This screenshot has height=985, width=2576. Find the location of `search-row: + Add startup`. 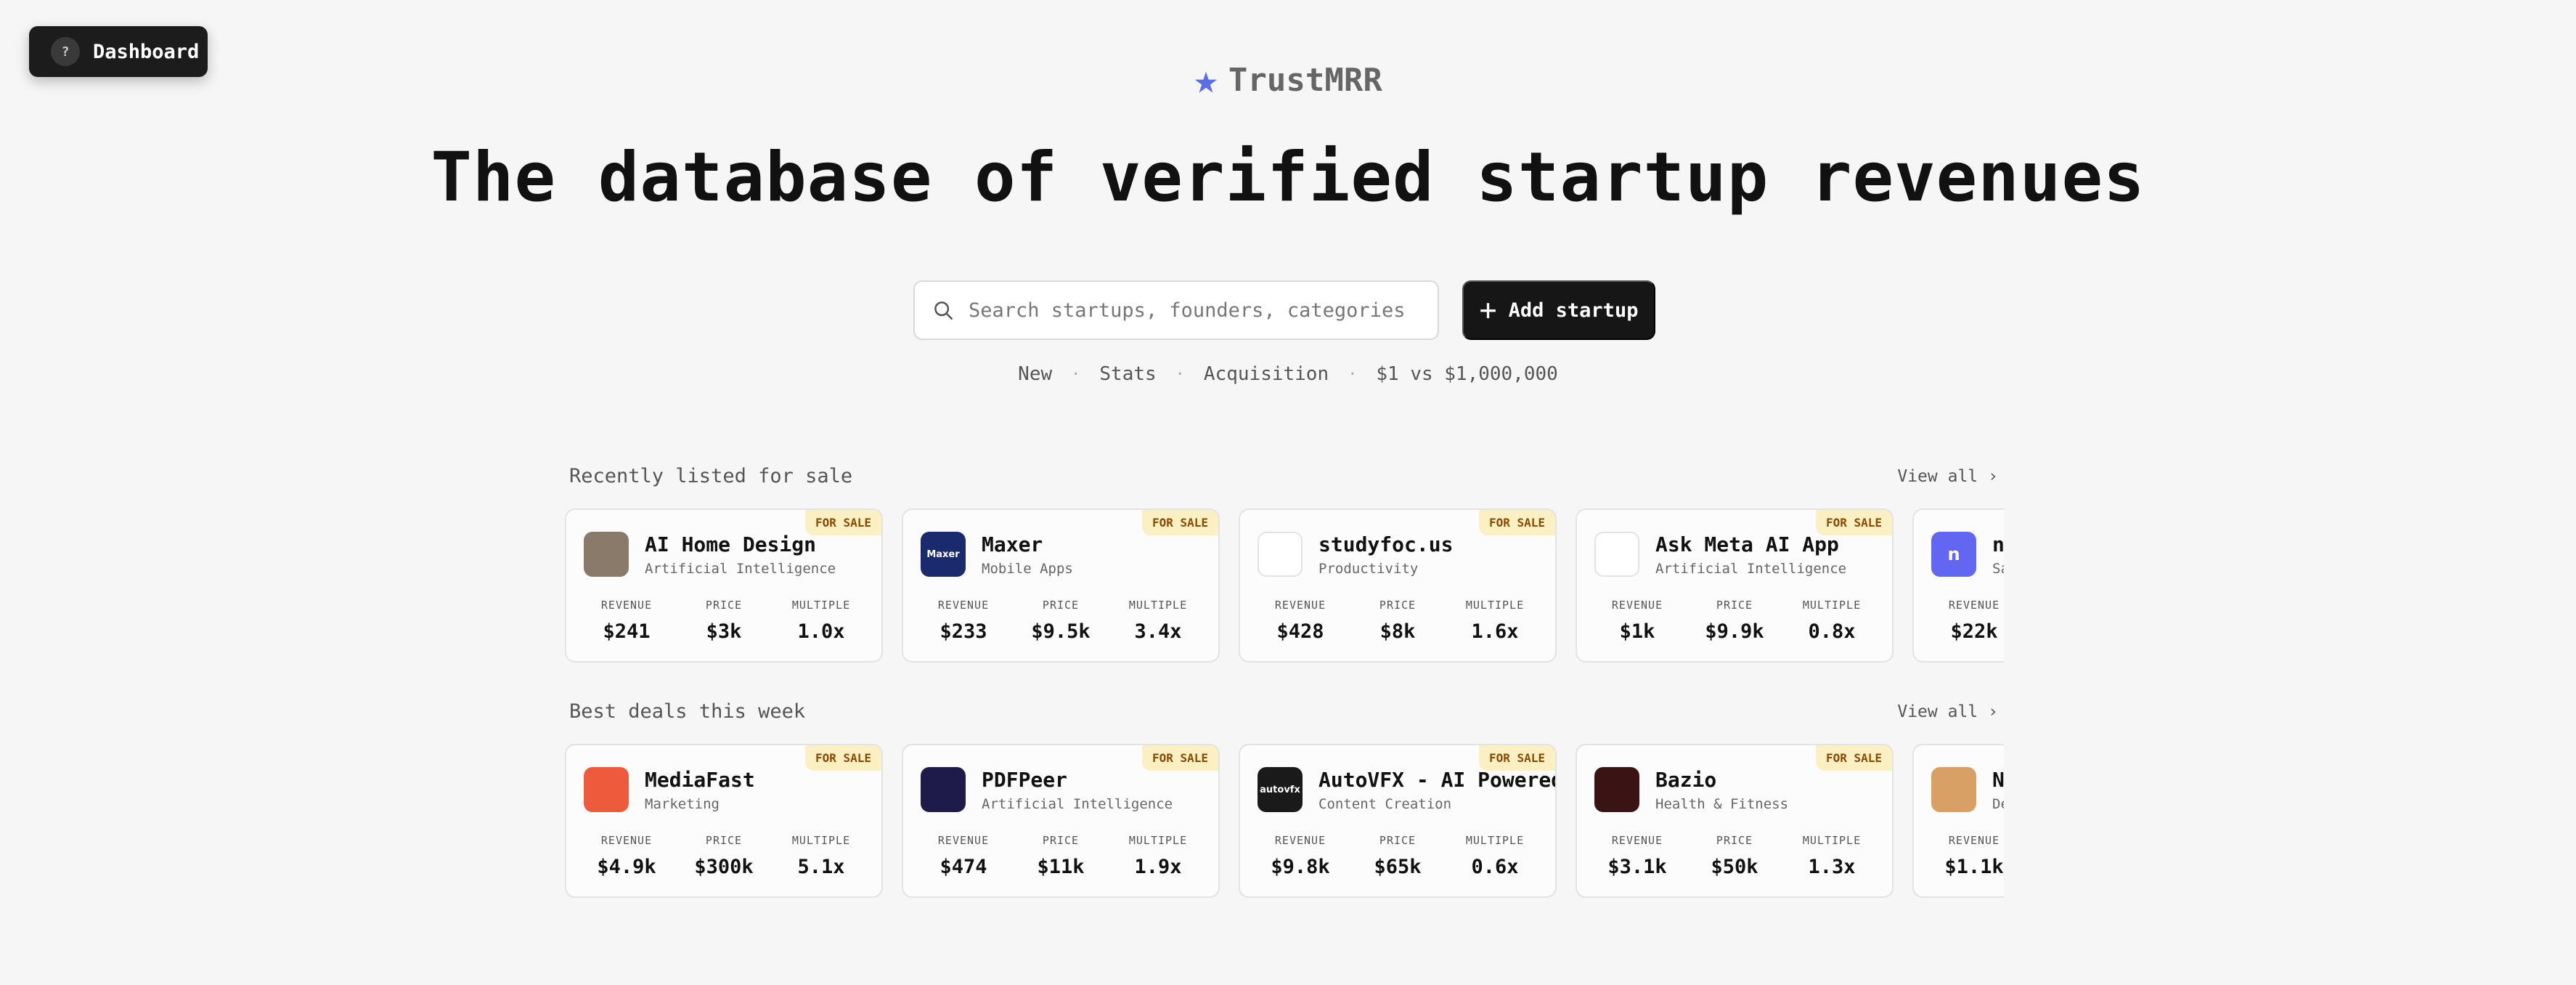

search-row: + Add startup is located at coordinates (1284, 310).